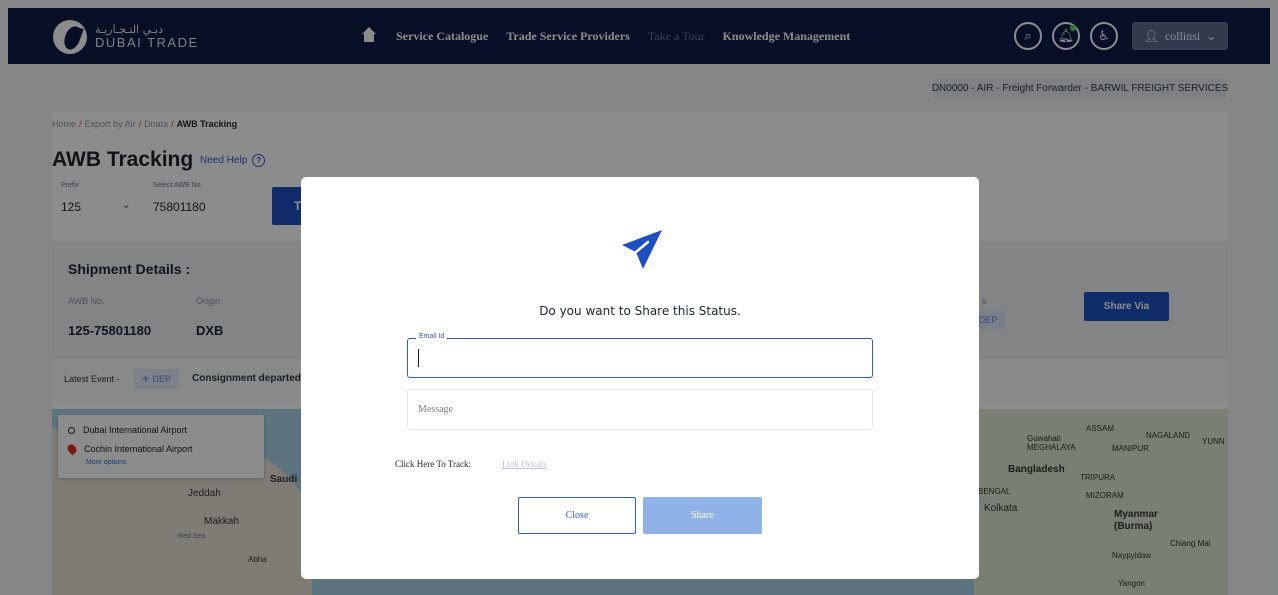 Image resolution: width=1278 pixels, height=595 pixels. What do you see at coordinates (702, 515) in the screenshot?
I see `share-button: Share` at bounding box center [702, 515].